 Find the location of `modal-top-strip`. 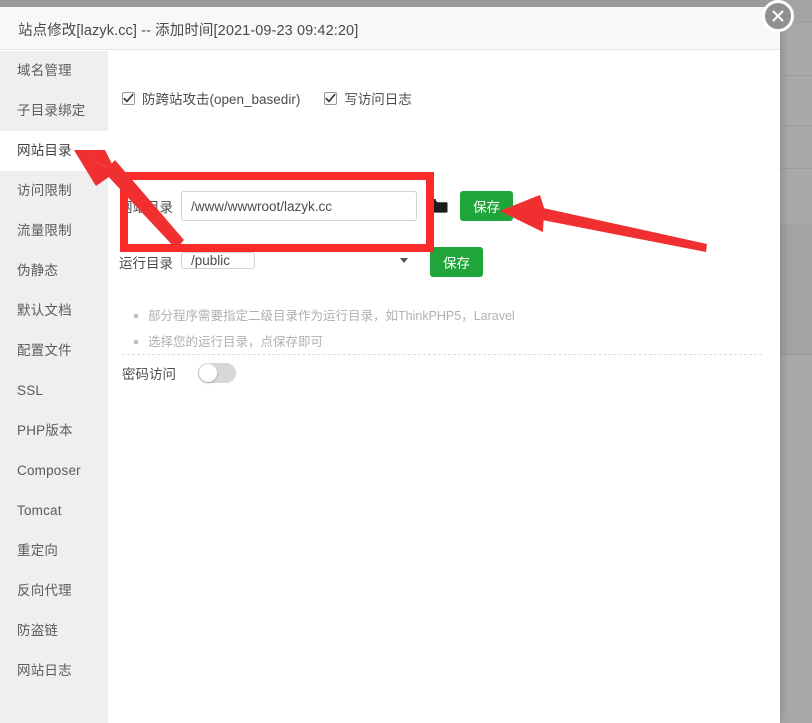

modal-top-strip is located at coordinates (390, 3).